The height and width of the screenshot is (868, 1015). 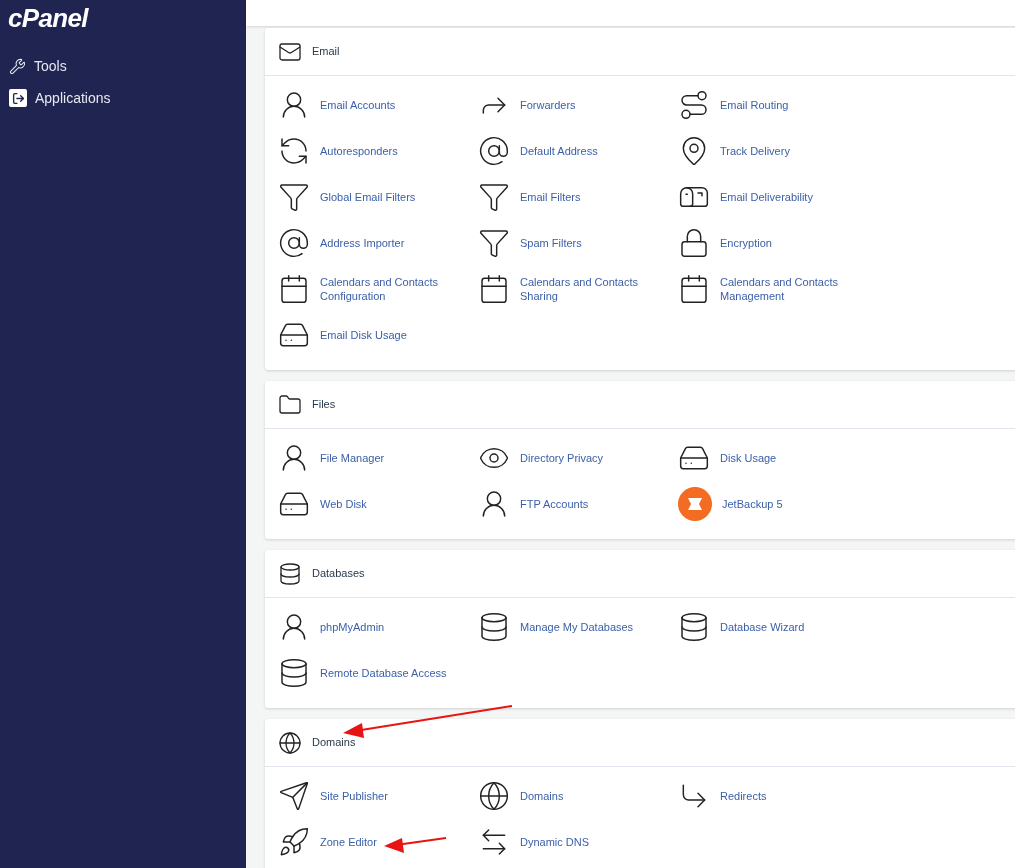 I want to click on lock-icon, so click(x=694, y=243).